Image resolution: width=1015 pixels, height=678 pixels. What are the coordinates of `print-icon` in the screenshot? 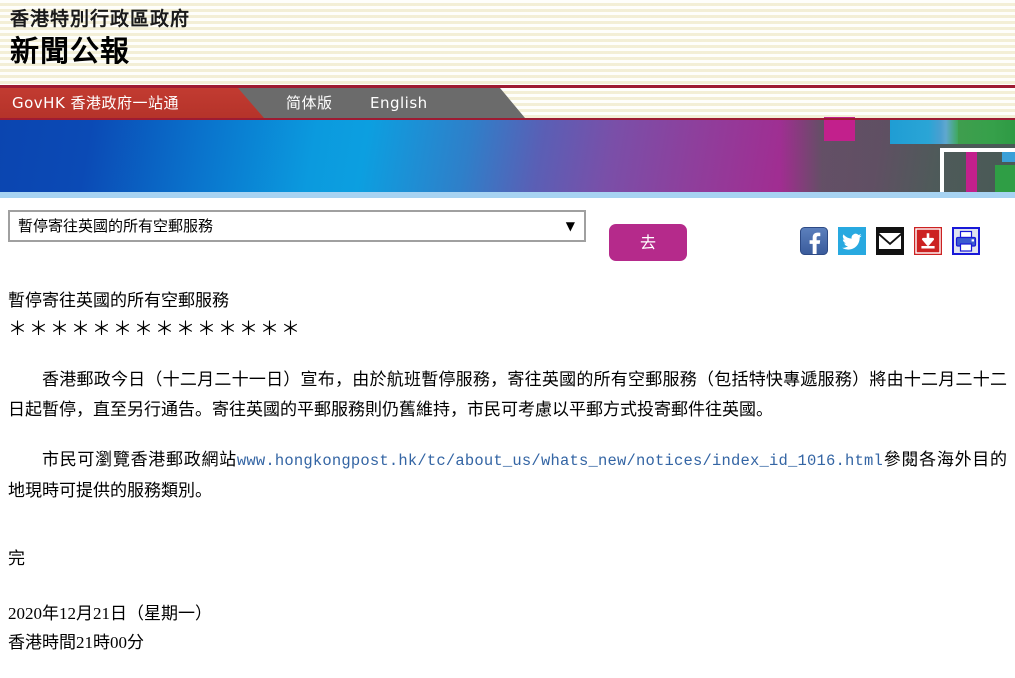 It's located at (966, 241).